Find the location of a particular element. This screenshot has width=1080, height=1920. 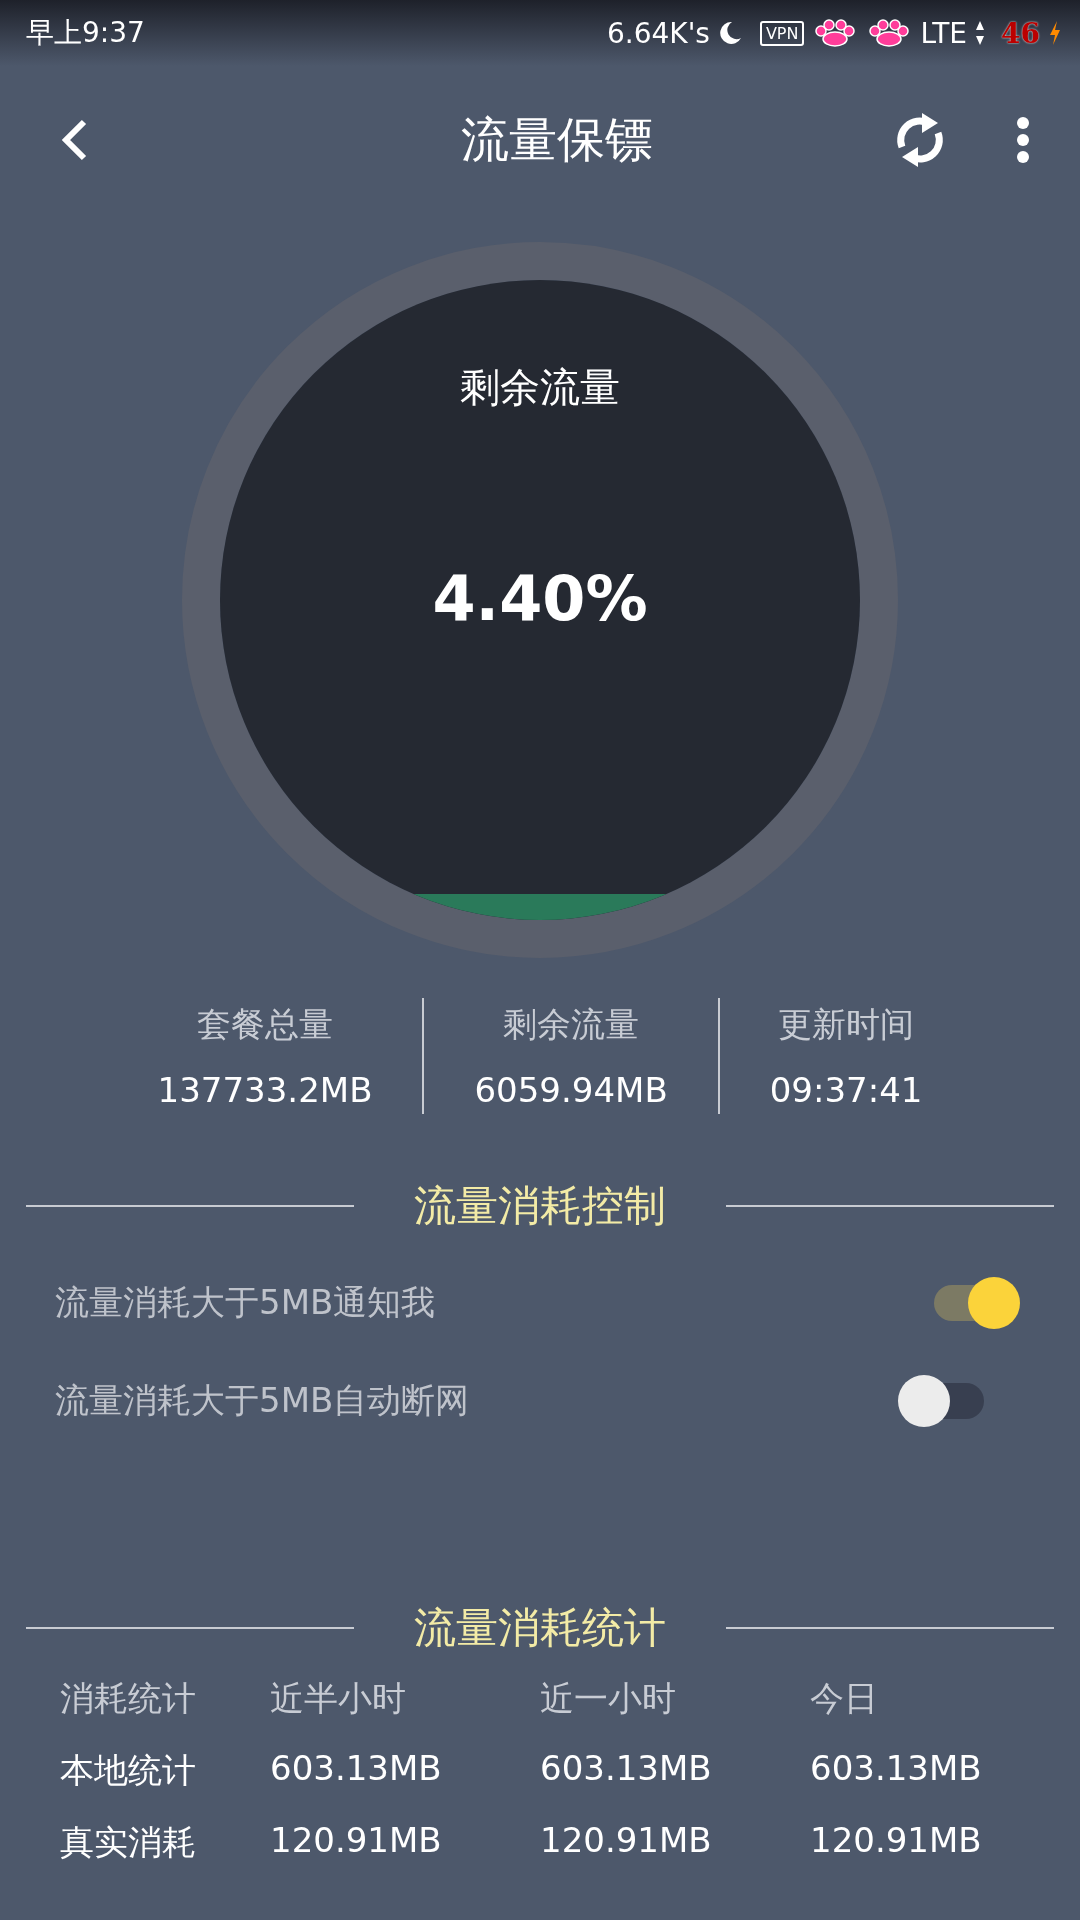

setting-label: 流量消耗大于5MB通知我 is located at coordinates (245, 1302).